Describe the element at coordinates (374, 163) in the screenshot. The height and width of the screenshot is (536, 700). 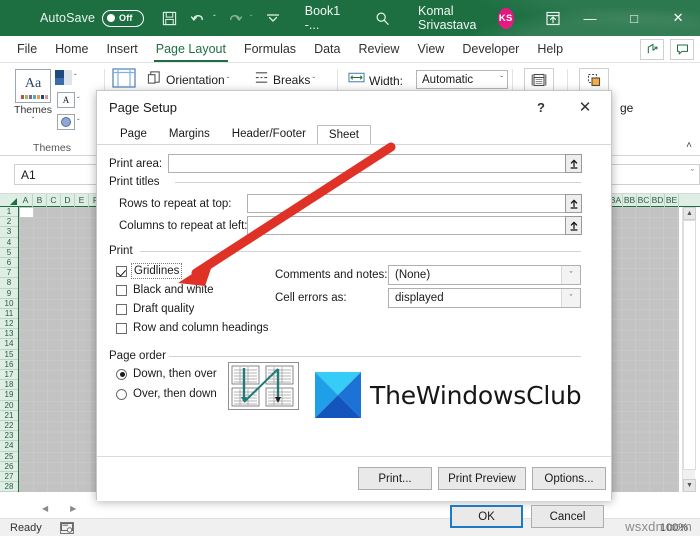
I see `print-area-input` at that location.